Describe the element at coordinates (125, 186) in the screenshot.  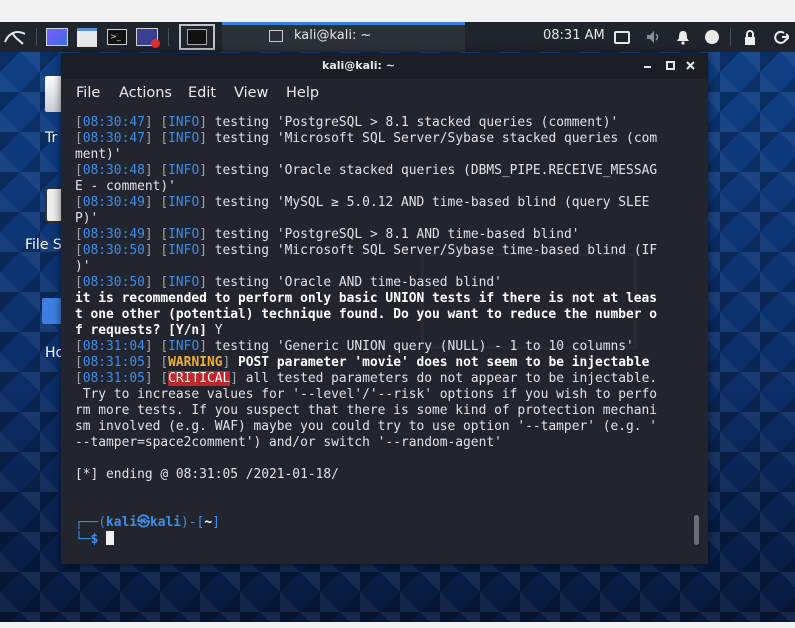
I see `terminal-text: E - comment)'` at that location.